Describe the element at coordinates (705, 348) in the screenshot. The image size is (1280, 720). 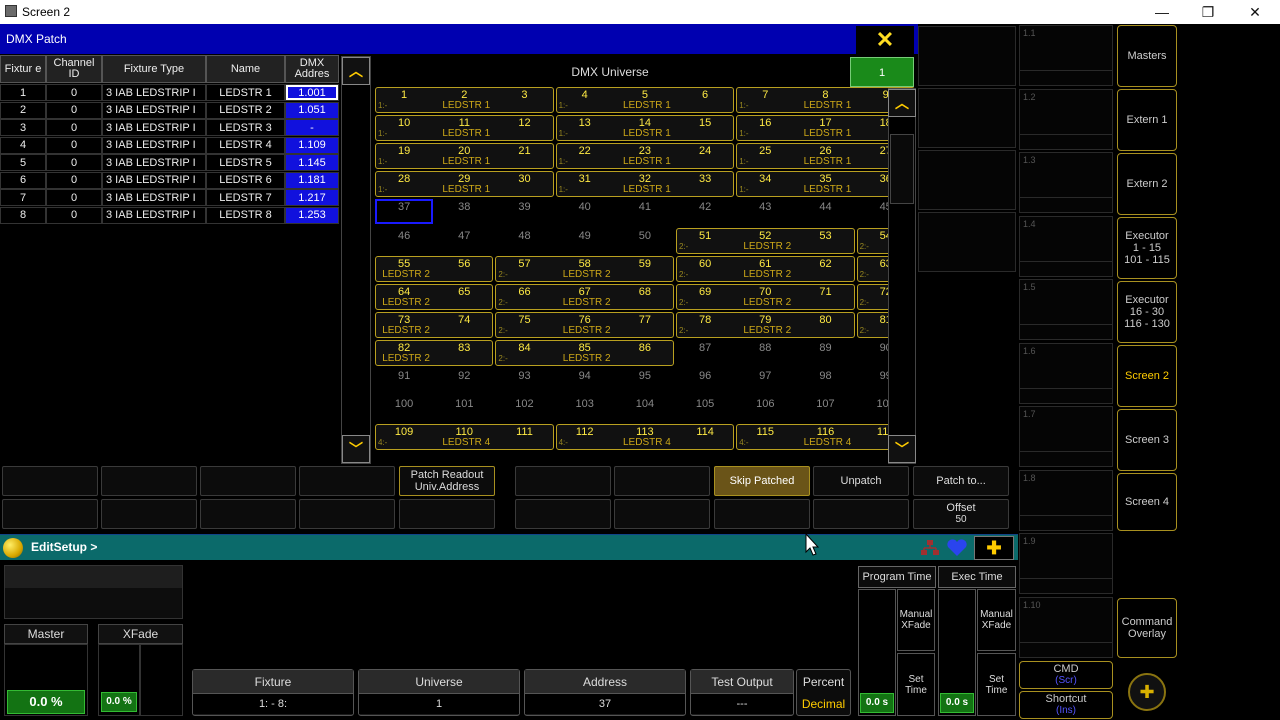
I see `dmx-channel-cell: 87` at that location.